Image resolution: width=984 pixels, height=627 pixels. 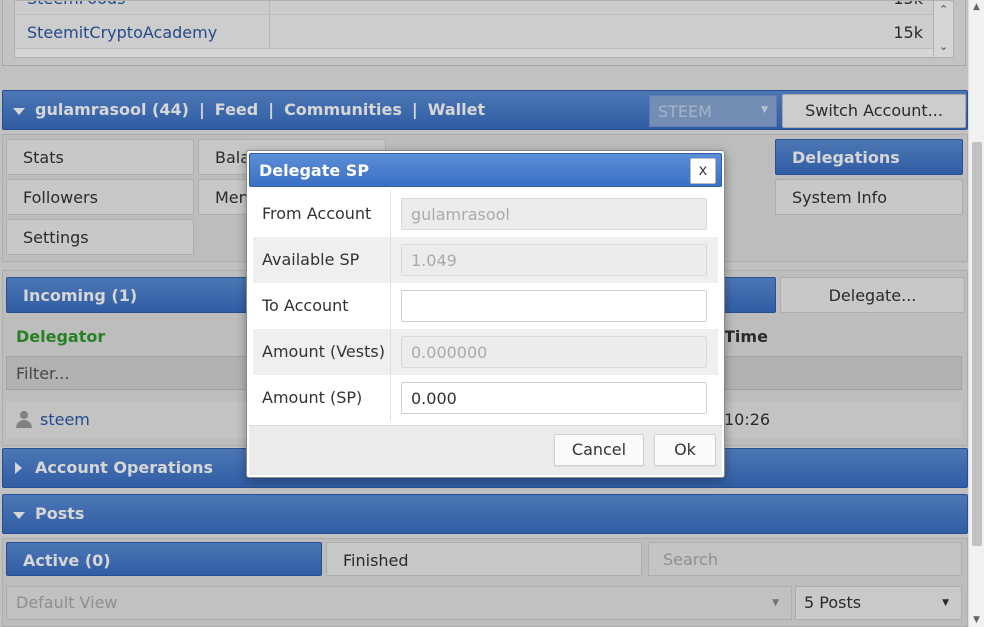 What do you see at coordinates (554, 260) in the screenshot?
I see `available-sp-field: 1.049` at bounding box center [554, 260].